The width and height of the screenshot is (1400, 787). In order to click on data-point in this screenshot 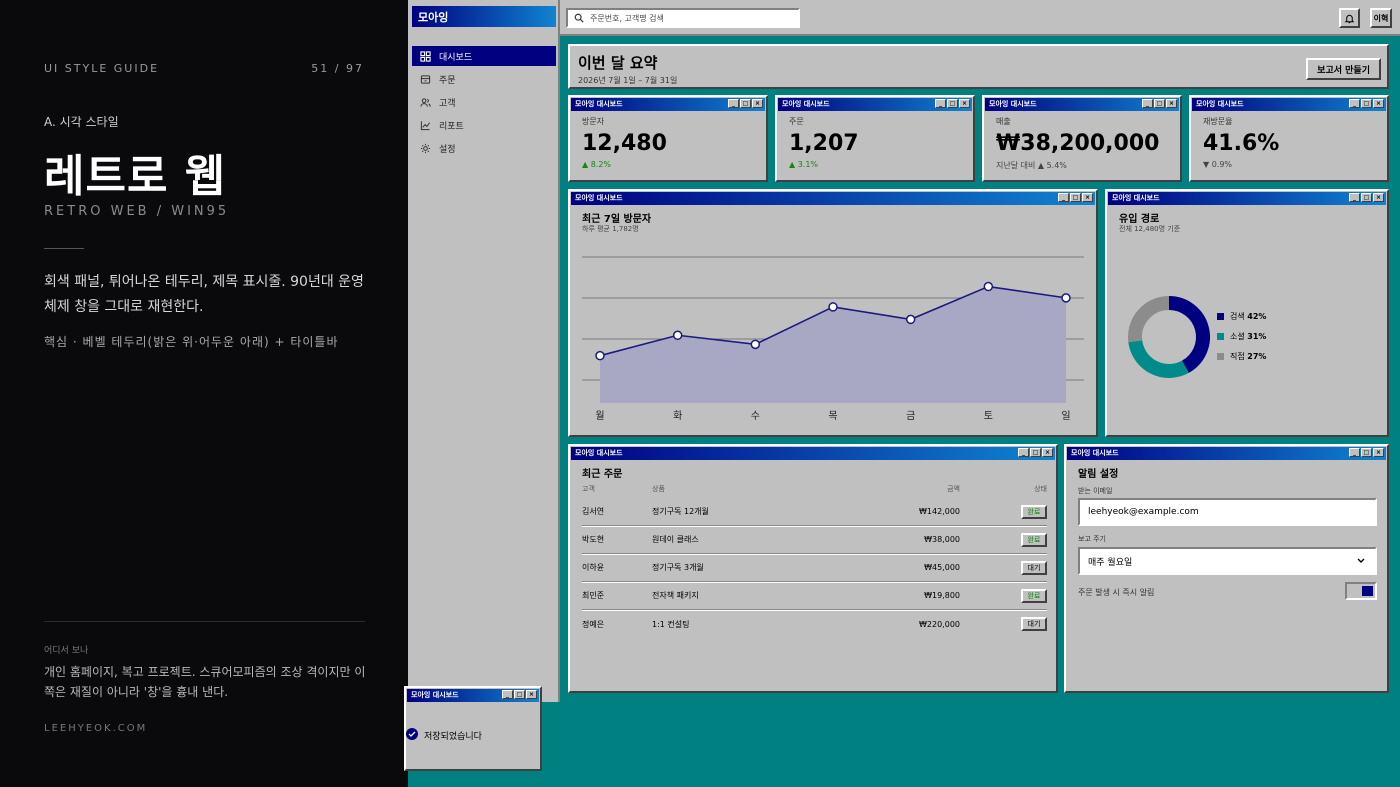, I will do `click(755, 344)`.